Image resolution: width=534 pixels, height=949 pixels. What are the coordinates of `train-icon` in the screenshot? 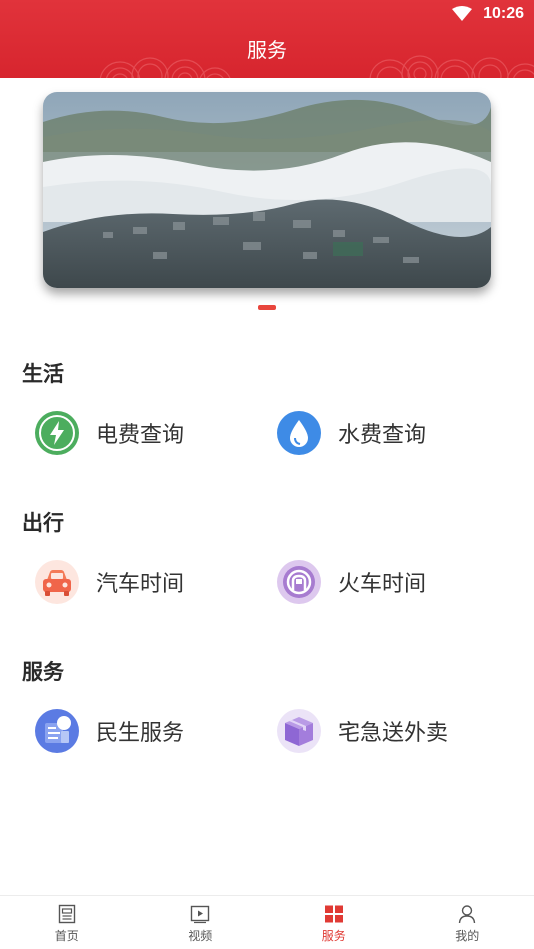 It's located at (299, 582).